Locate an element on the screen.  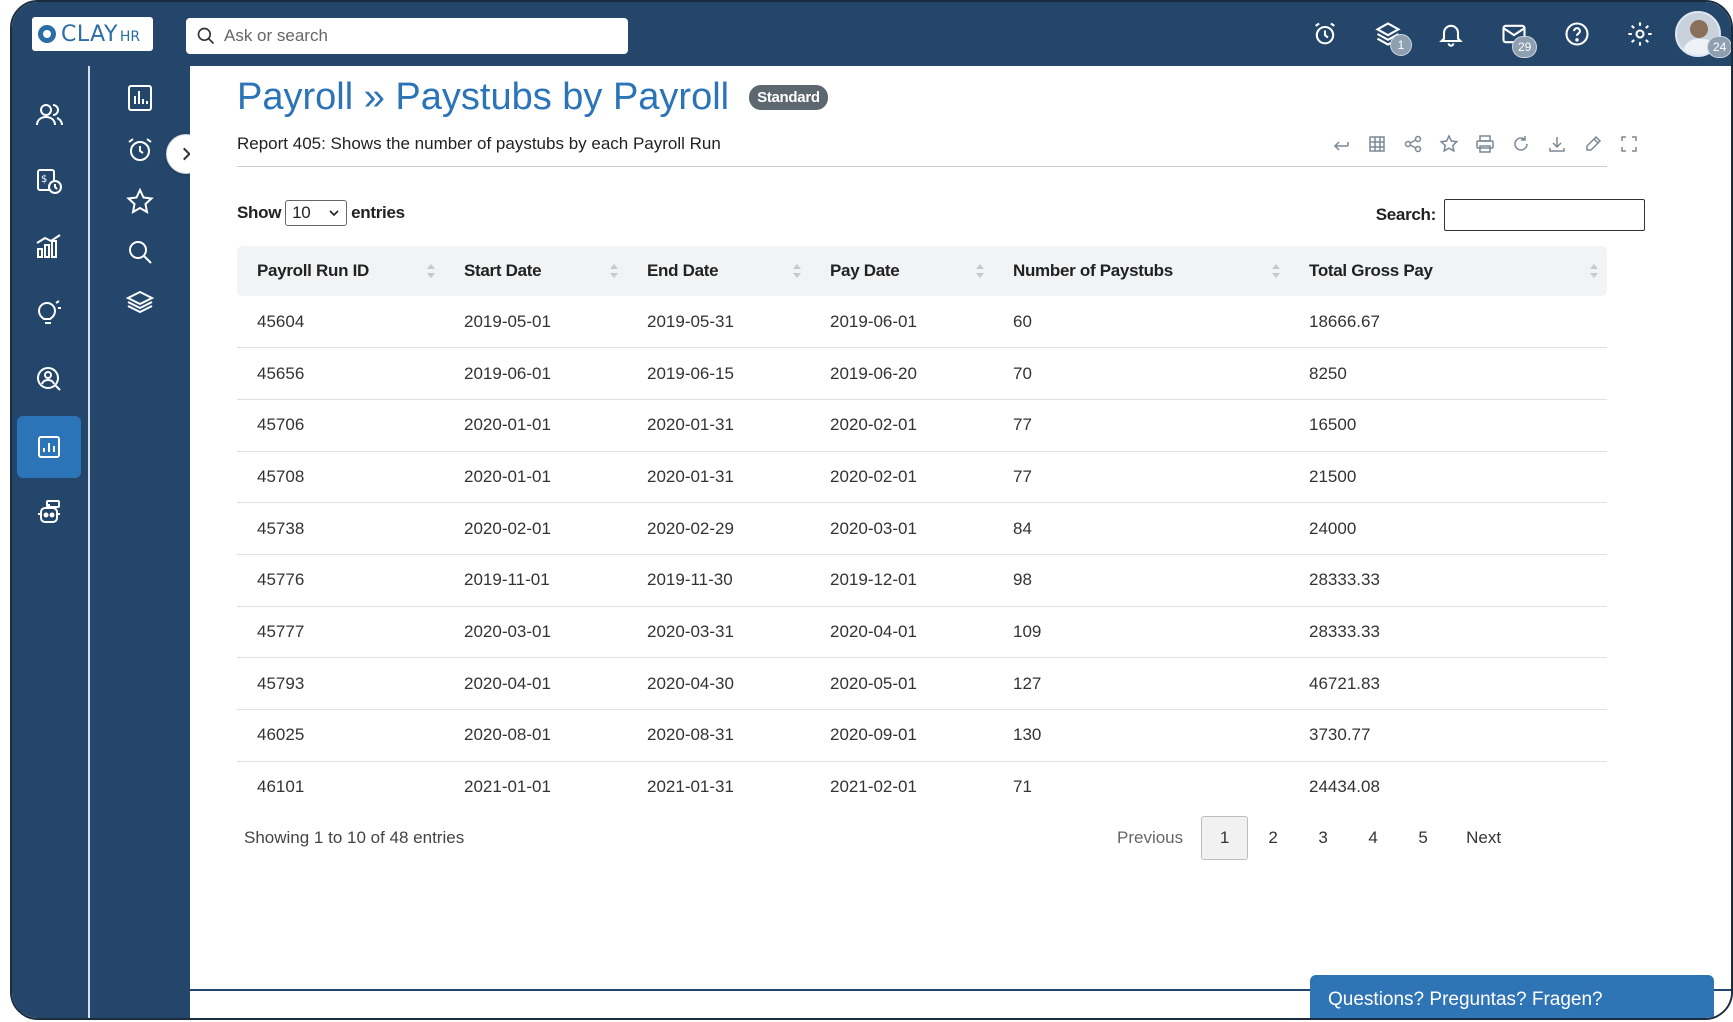
back-button is located at coordinates (1341, 144).